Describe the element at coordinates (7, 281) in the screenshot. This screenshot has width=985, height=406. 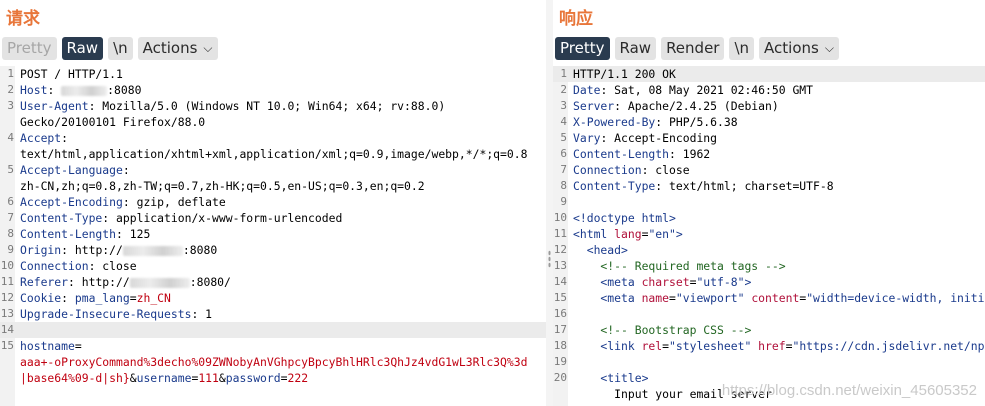
I see `line-number: 11` at that location.